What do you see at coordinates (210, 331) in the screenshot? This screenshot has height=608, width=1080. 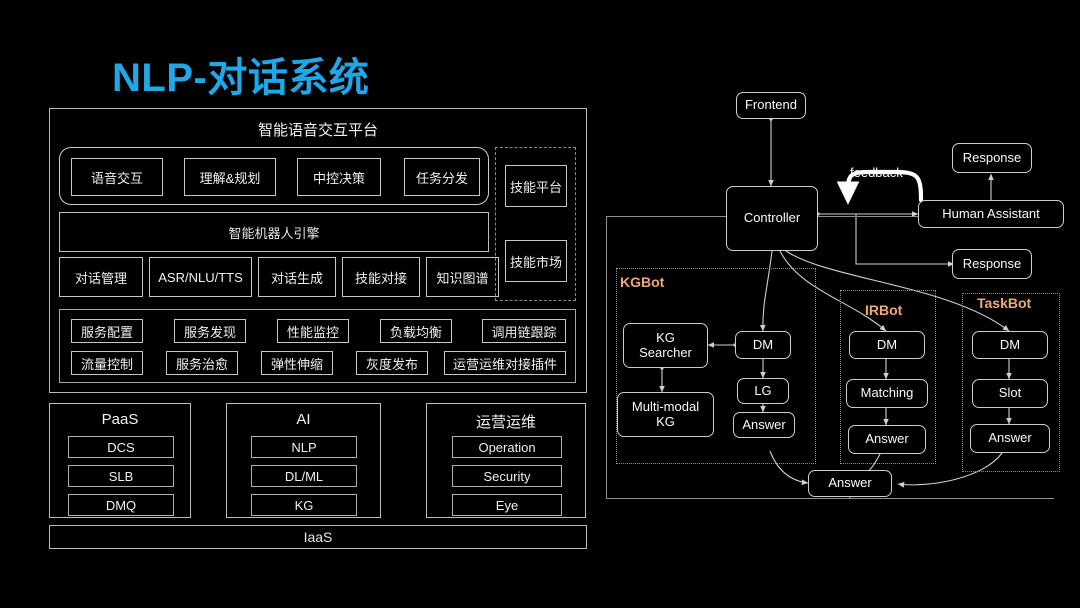 I see `ops-service-discovery: 服务发现` at bounding box center [210, 331].